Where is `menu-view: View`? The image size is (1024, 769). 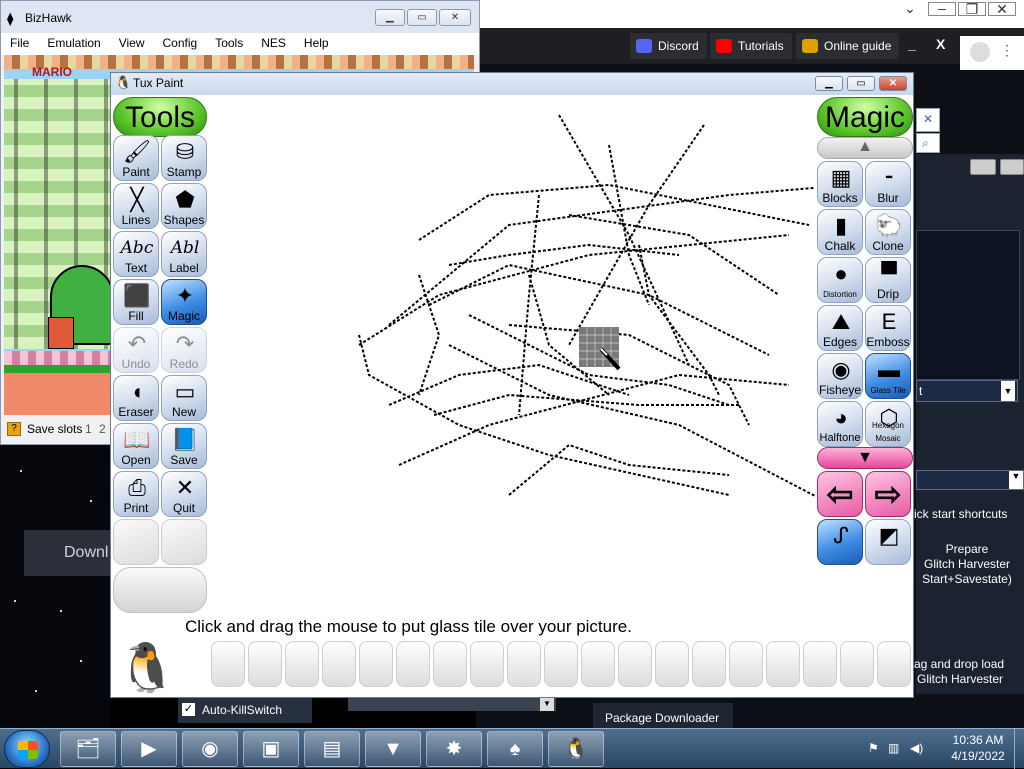
menu-view: View is located at coordinates (132, 43).